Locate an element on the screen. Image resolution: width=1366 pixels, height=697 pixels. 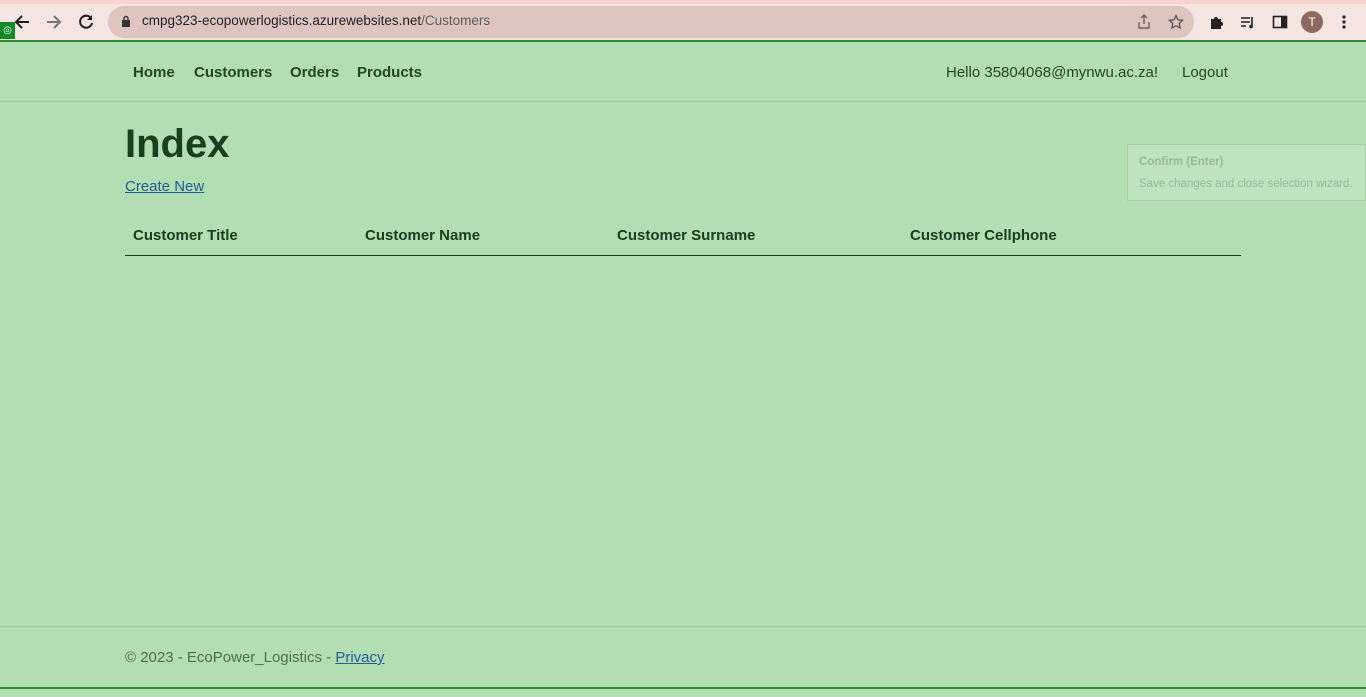
url-path: /Customers is located at coordinates (456, 20).